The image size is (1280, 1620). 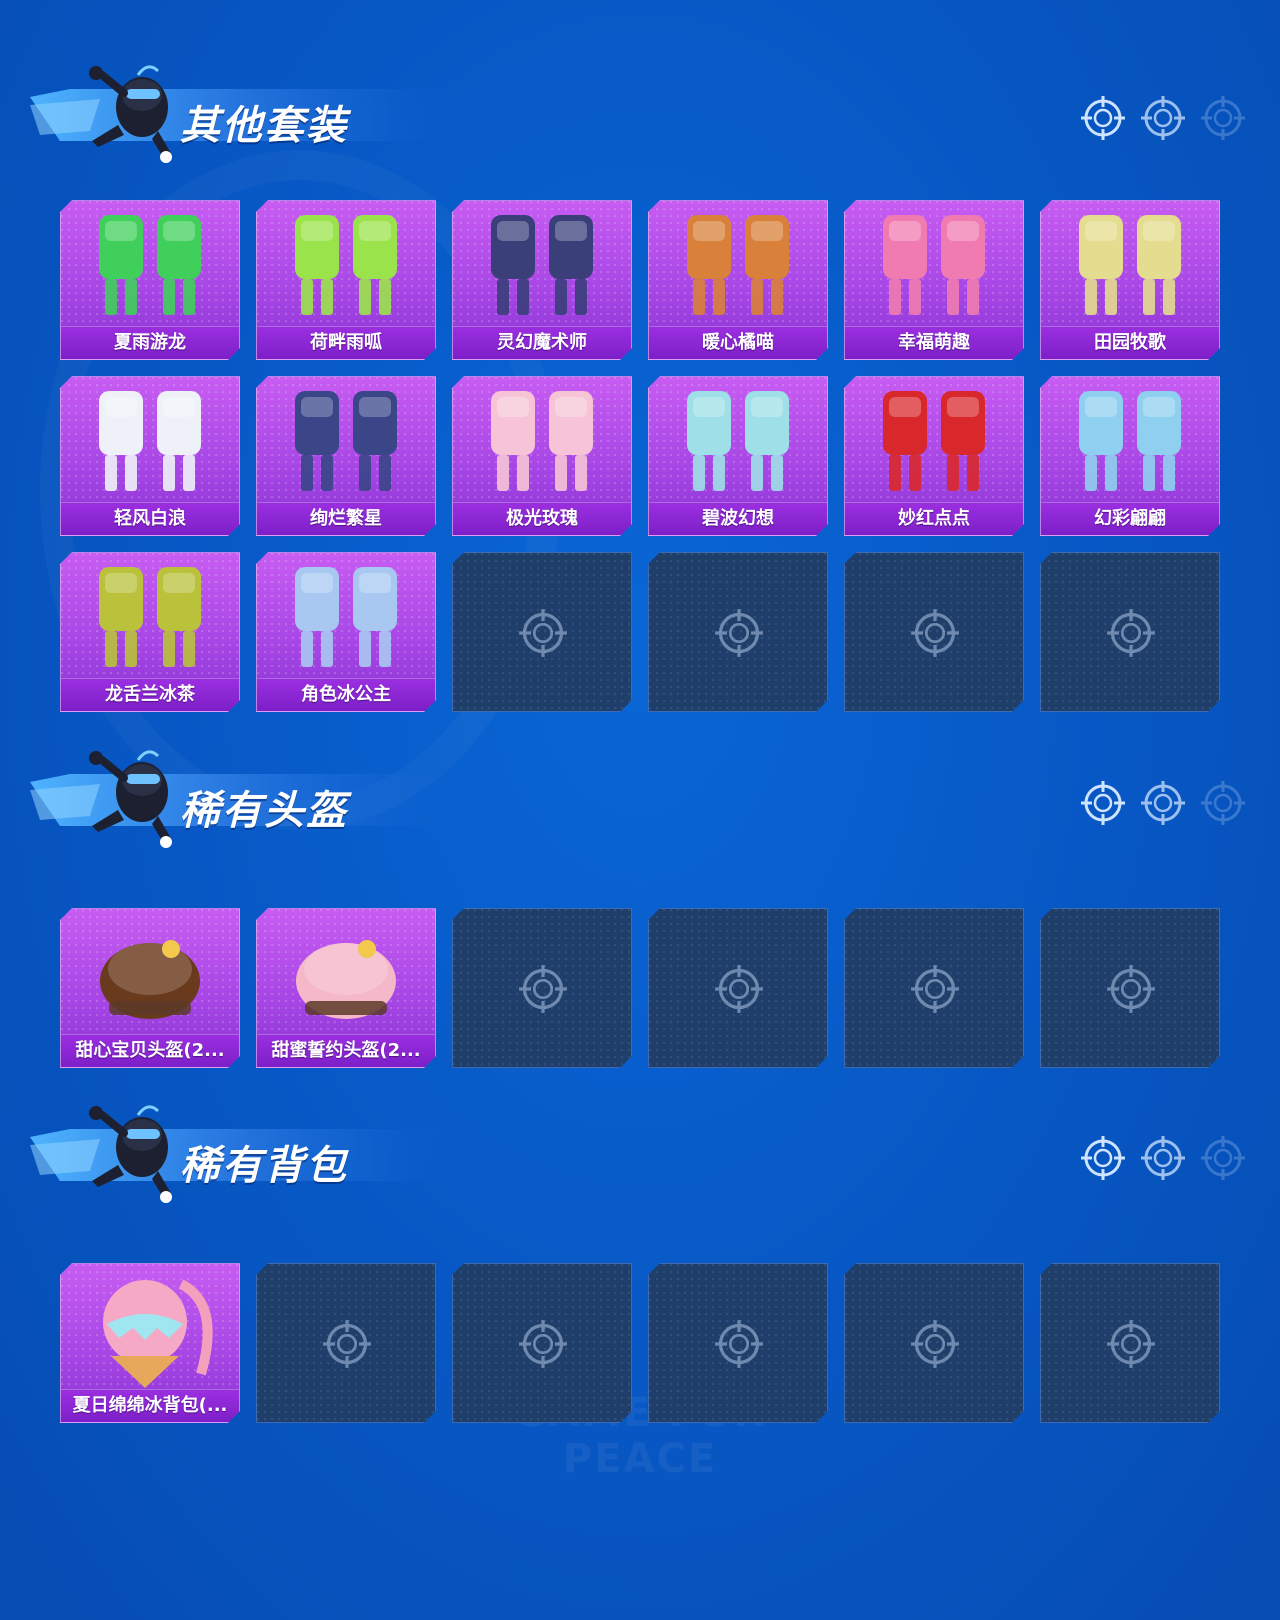 What do you see at coordinates (738, 518) in the screenshot?
I see `item-name: 碧波幻想` at bounding box center [738, 518].